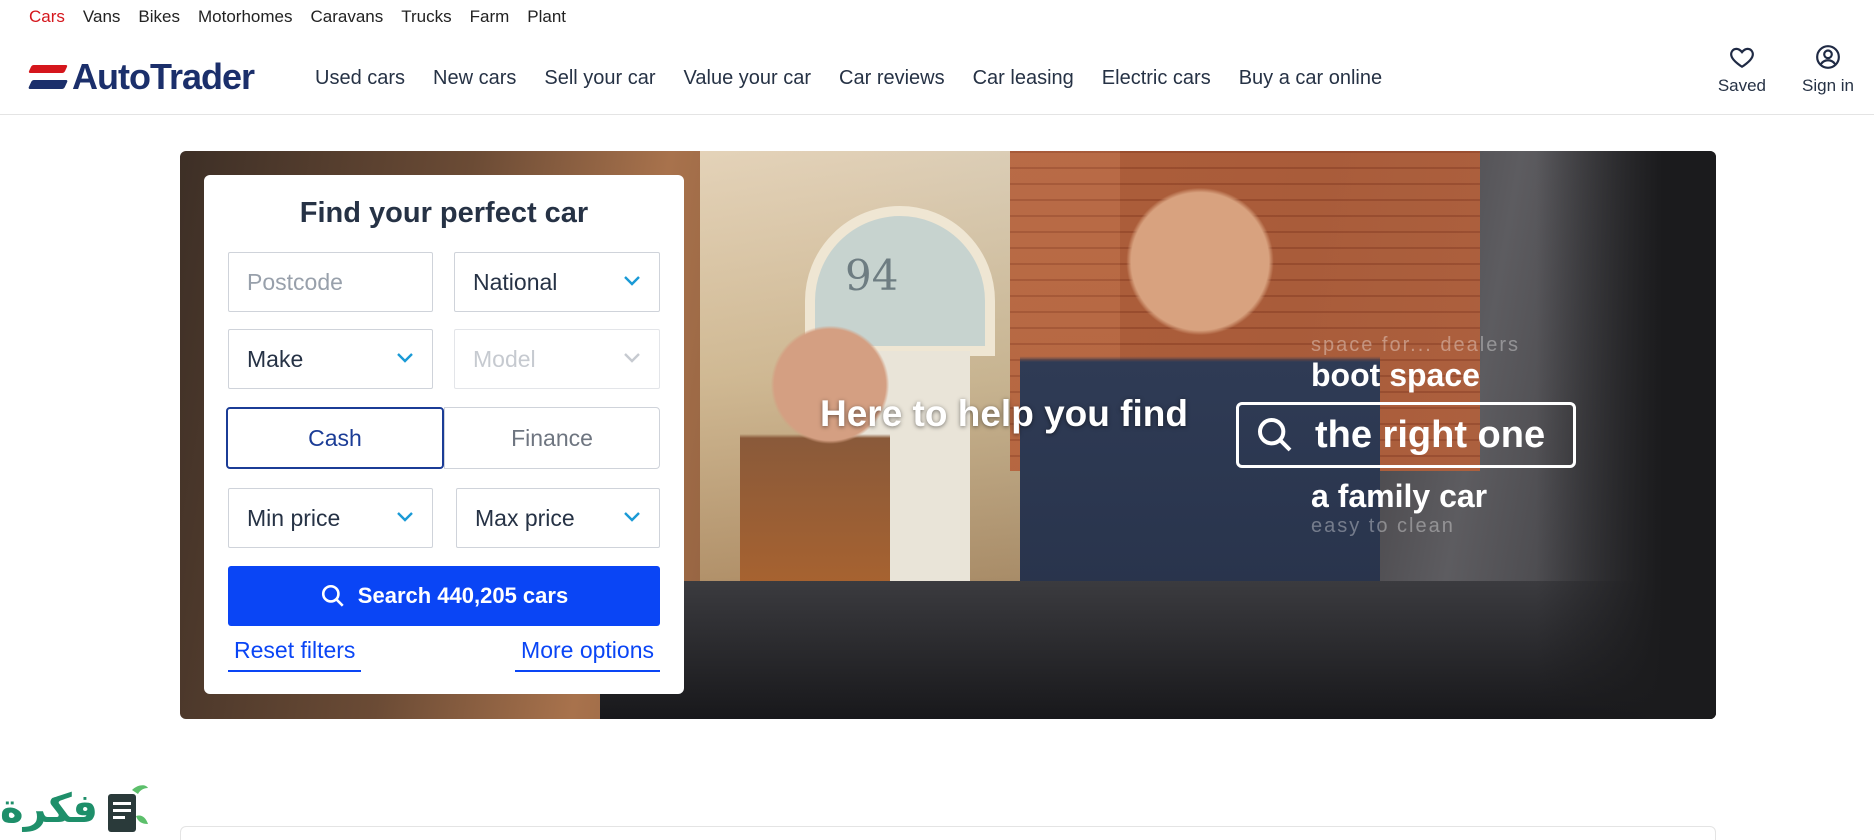 The height and width of the screenshot is (840, 1874). I want to click on nav-car-reviews: Car reviews, so click(892, 78).